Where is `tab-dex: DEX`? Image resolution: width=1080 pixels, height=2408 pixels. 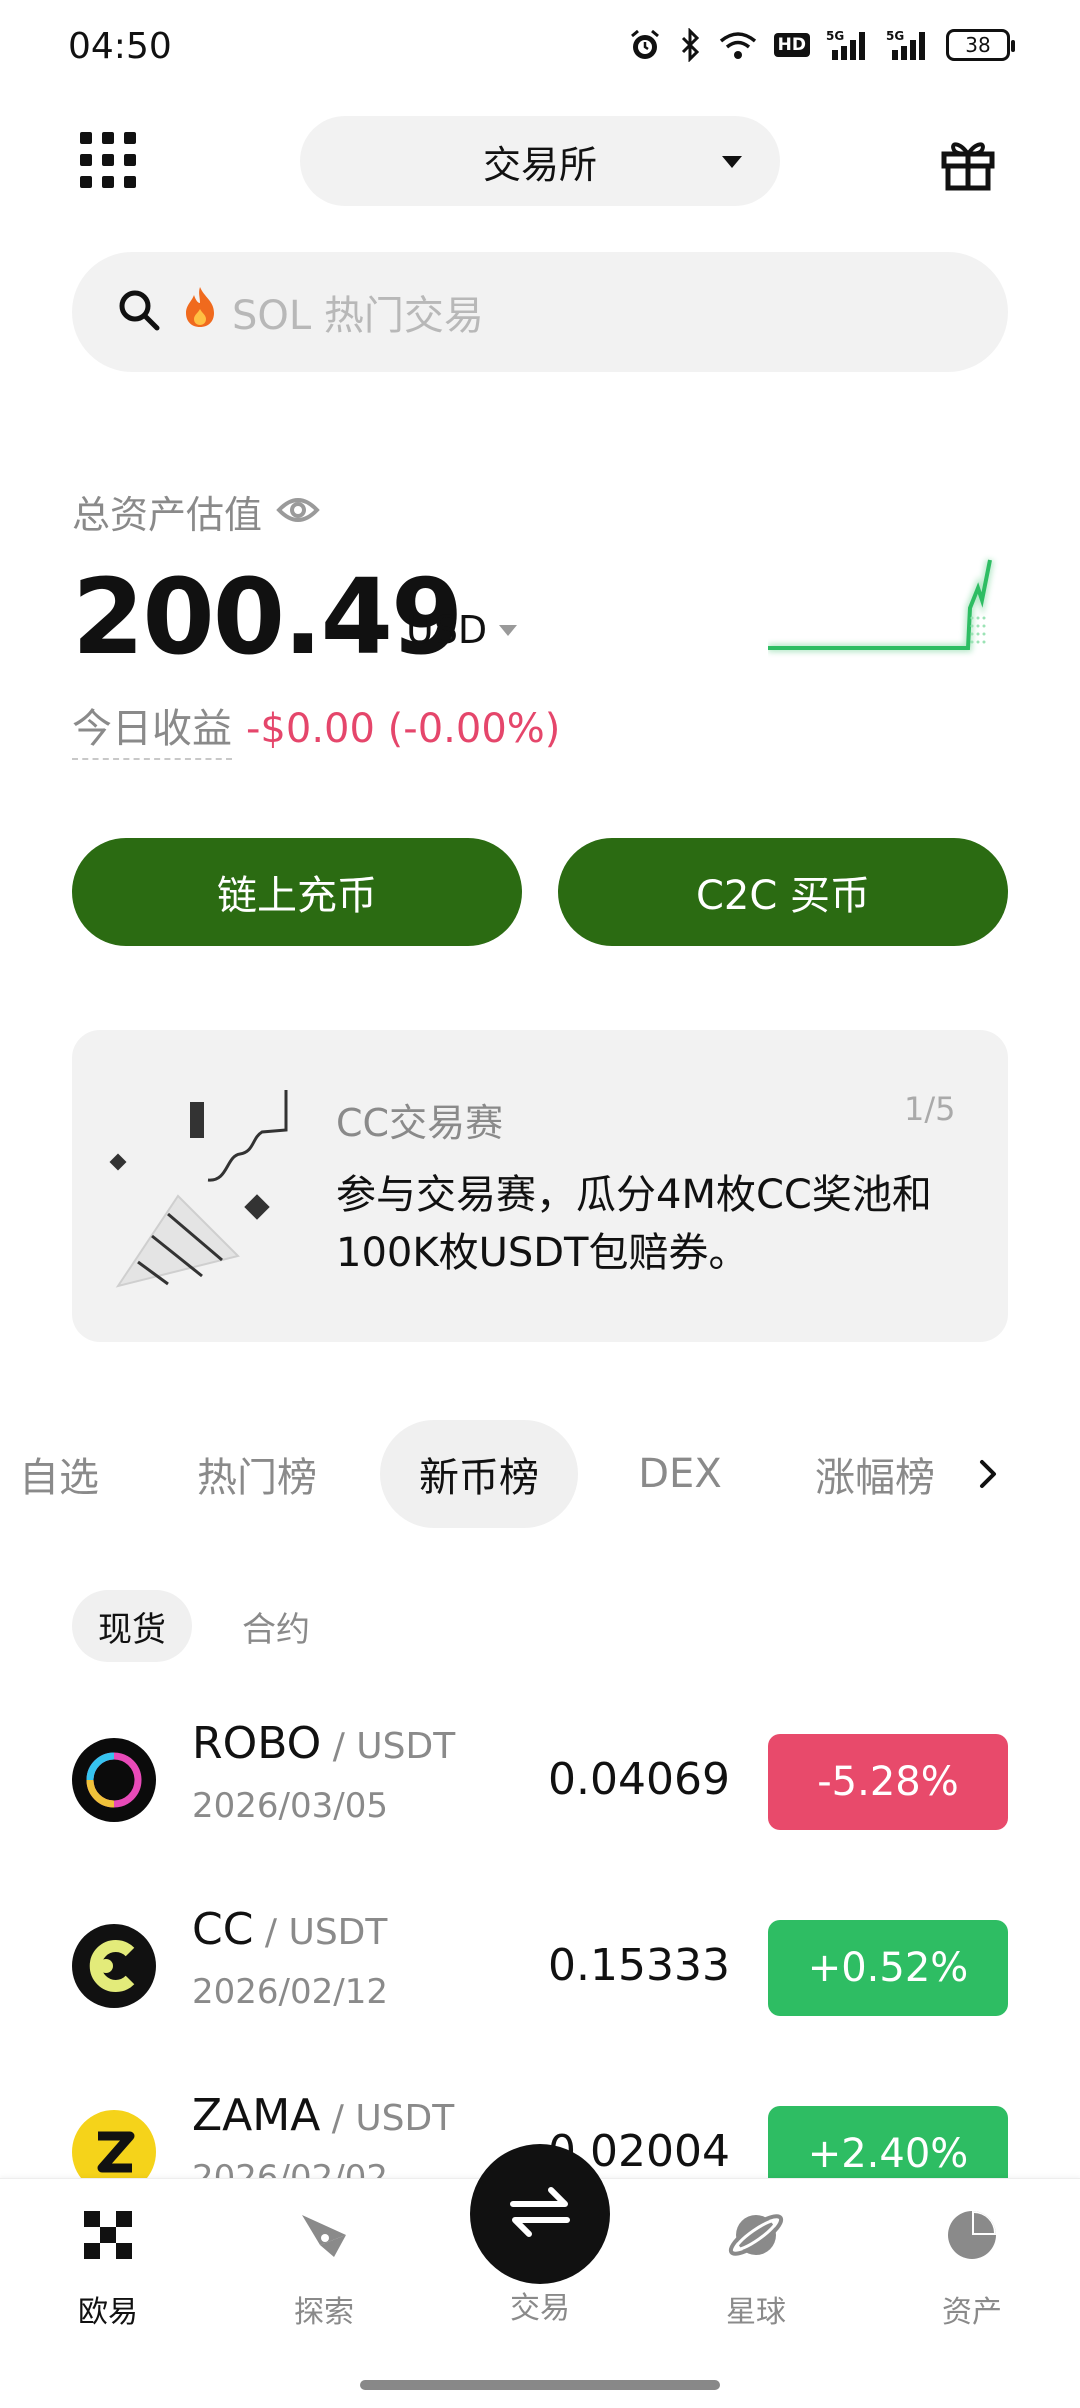 tab-dex: DEX is located at coordinates (680, 1474).